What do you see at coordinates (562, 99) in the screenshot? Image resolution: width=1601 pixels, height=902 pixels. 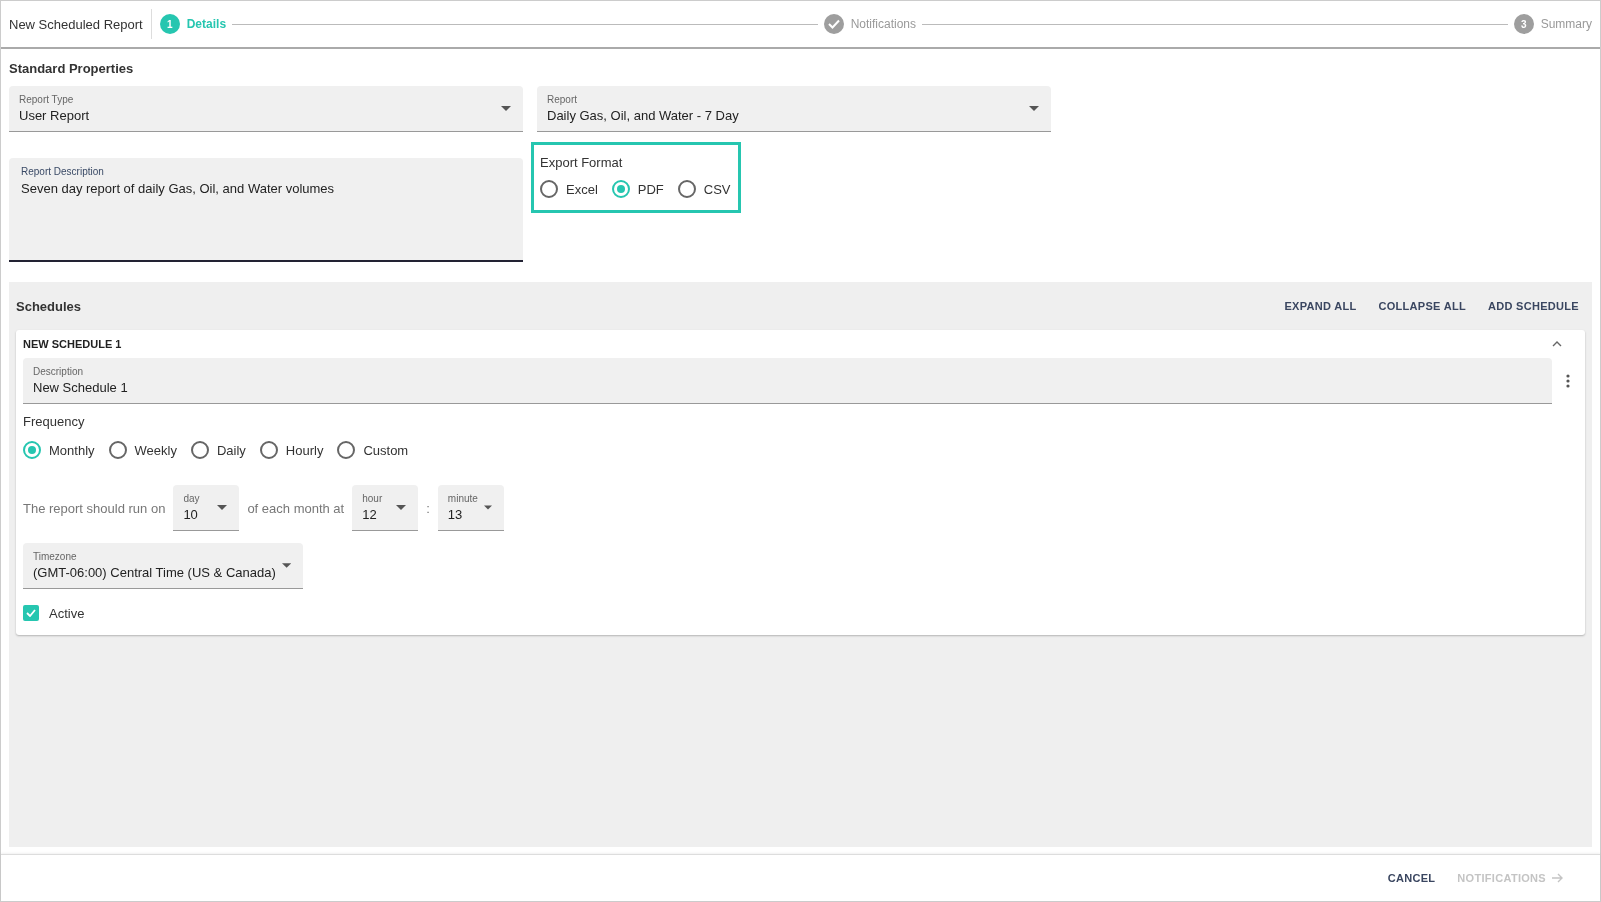 I see `field-label: Report` at bounding box center [562, 99].